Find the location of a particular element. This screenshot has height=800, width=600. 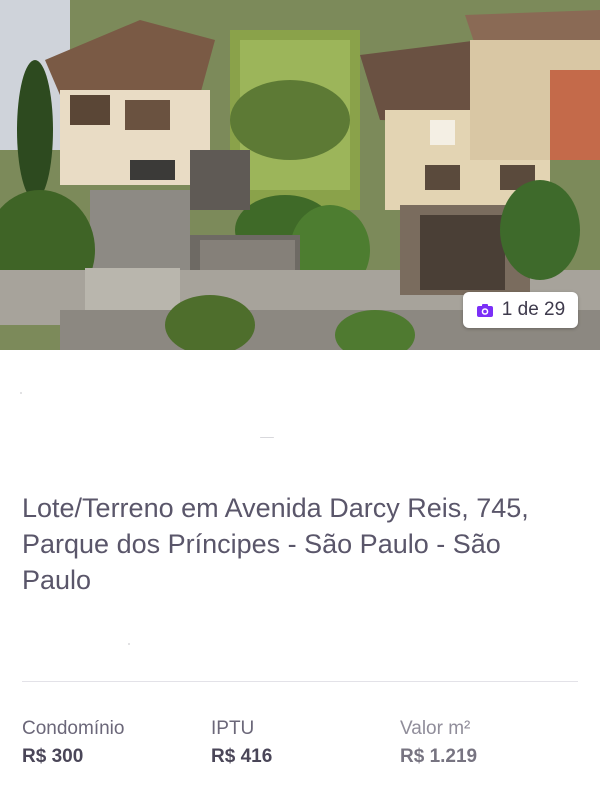

stat-value: R$ 1.219 is located at coordinates (439, 756).